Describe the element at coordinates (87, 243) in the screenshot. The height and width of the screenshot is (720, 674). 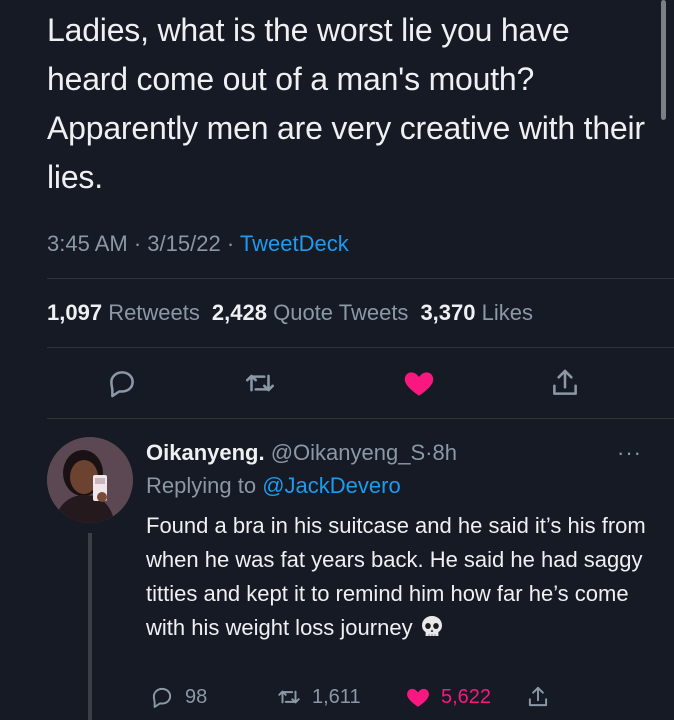
I see `tweet-time: 3:45 AM` at that location.